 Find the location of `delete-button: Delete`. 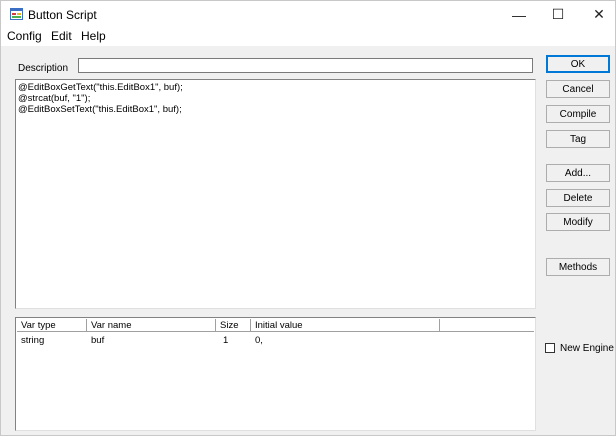

delete-button: Delete is located at coordinates (578, 198).